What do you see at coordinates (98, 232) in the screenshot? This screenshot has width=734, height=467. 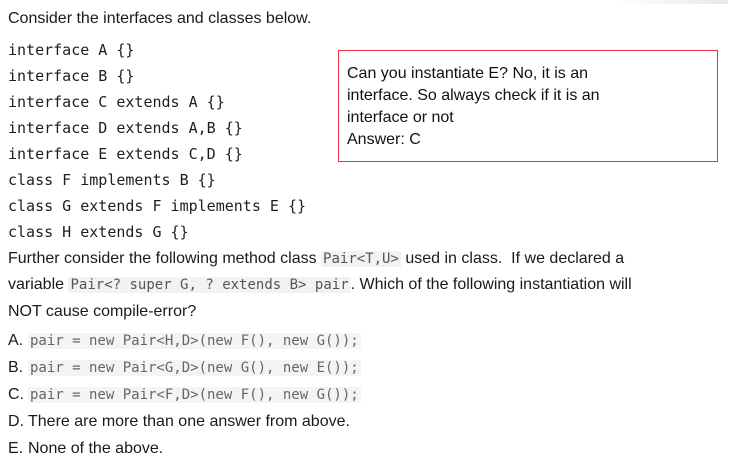 I see `code-line-8: class H extends G {}` at bounding box center [98, 232].